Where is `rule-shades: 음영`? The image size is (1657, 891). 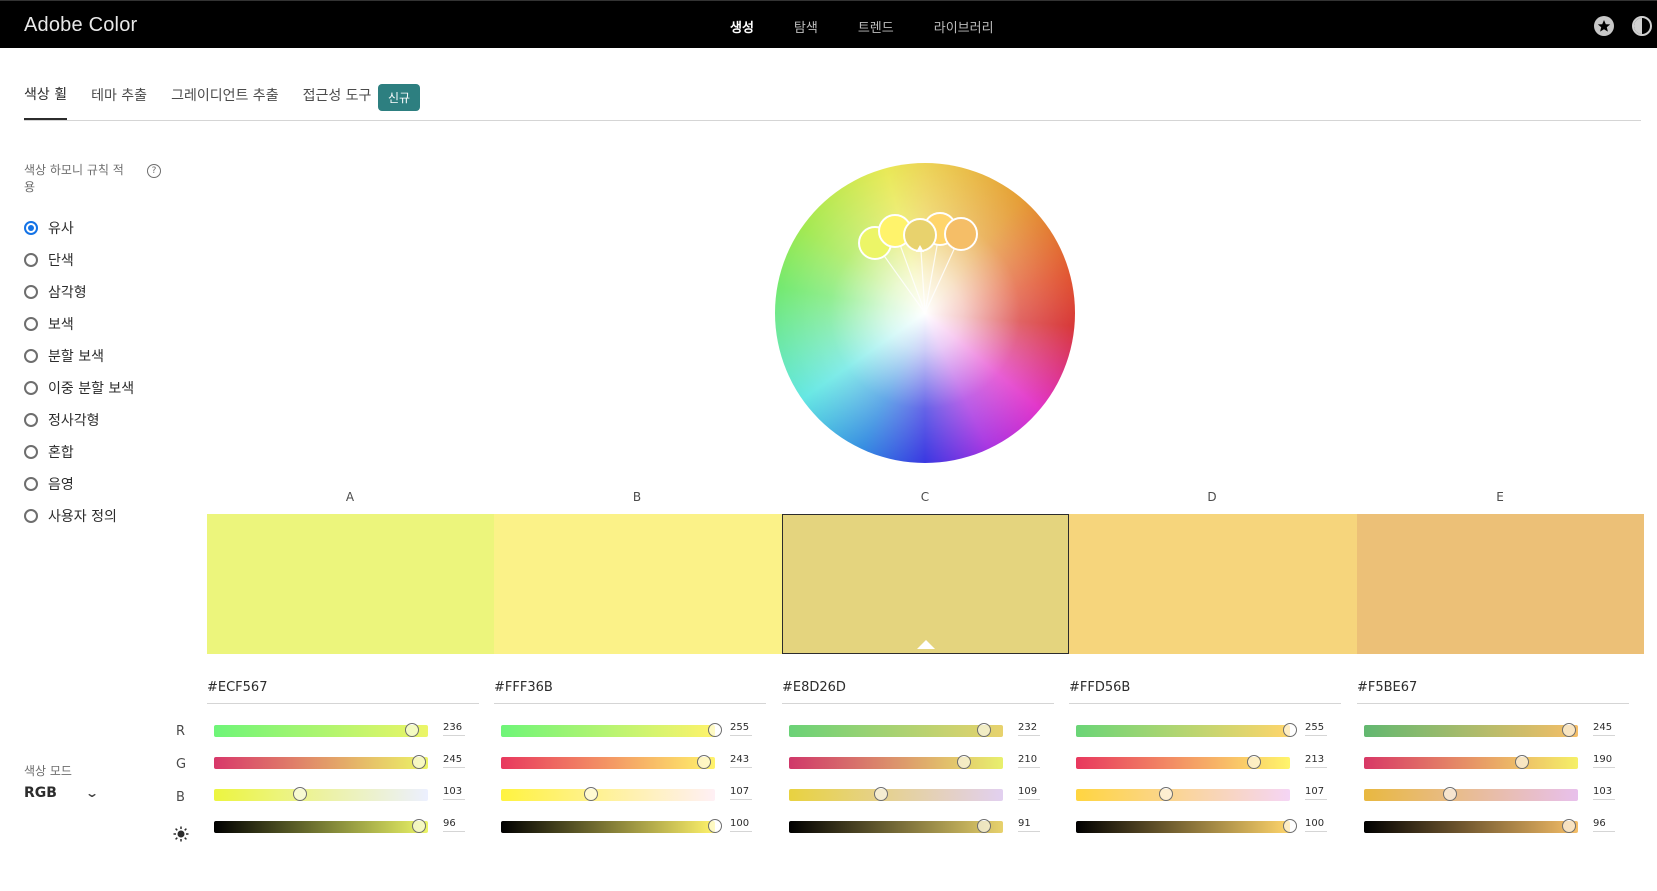
rule-shades: 음영 is located at coordinates (79, 484).